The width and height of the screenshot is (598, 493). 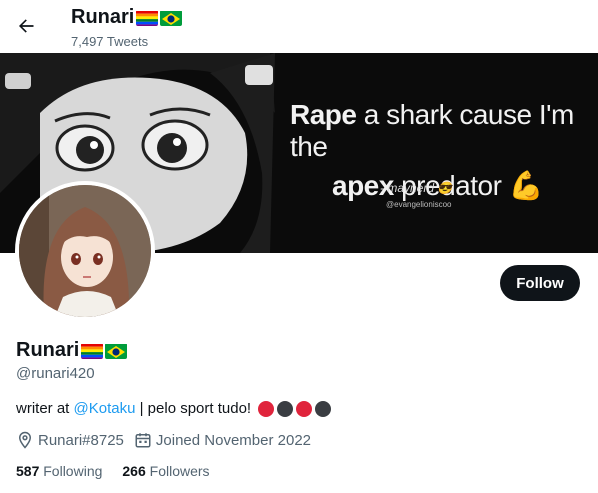 I want to click on profile-name: Runari, so click(x=72, y=350).